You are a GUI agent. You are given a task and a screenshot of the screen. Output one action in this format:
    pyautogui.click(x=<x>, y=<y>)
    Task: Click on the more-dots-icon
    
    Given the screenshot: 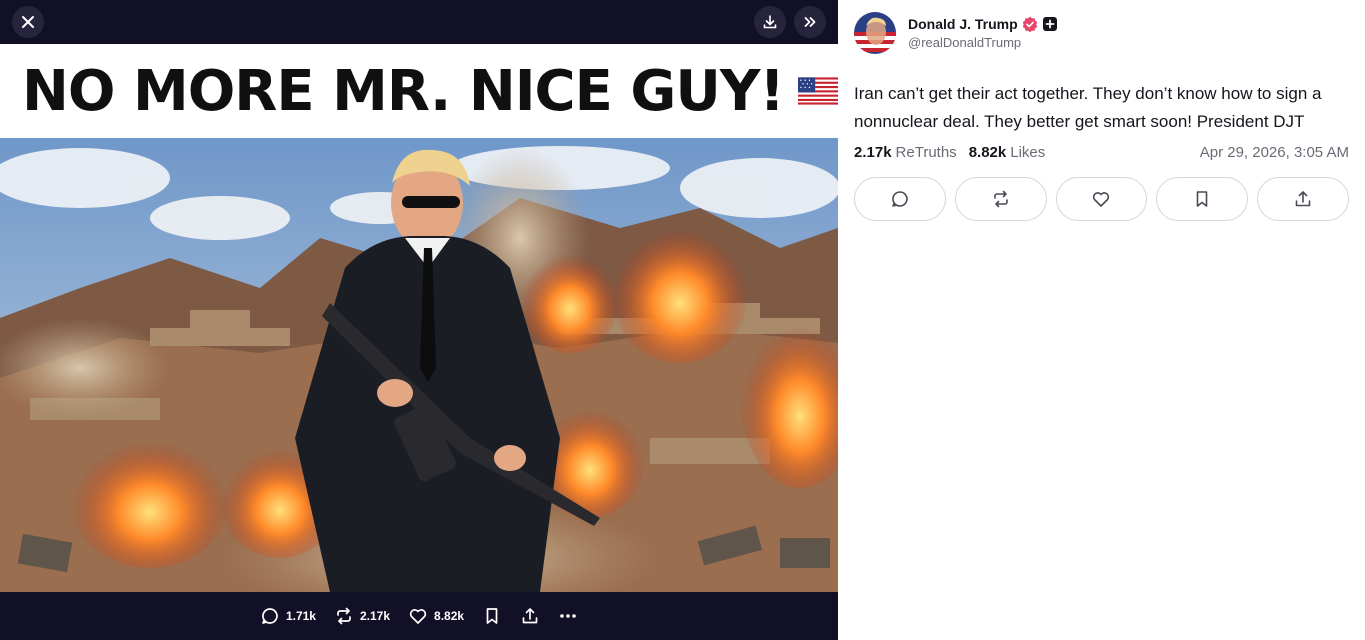 What is the action you would take?
    pyautogui.click(x=568, y=616)
    